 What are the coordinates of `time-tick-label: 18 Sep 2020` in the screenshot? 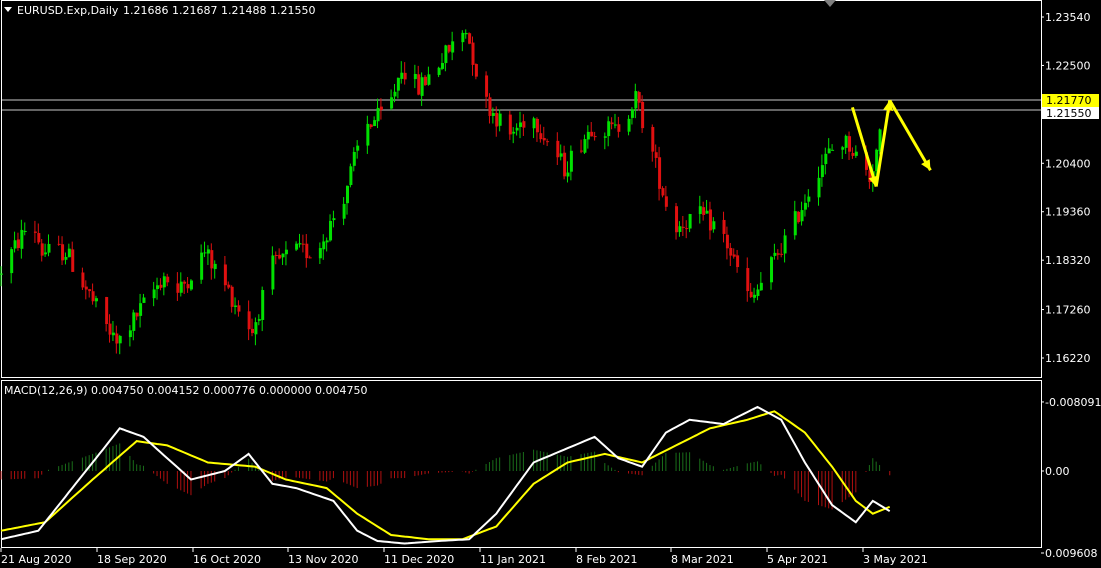 It's located at (132, 559).